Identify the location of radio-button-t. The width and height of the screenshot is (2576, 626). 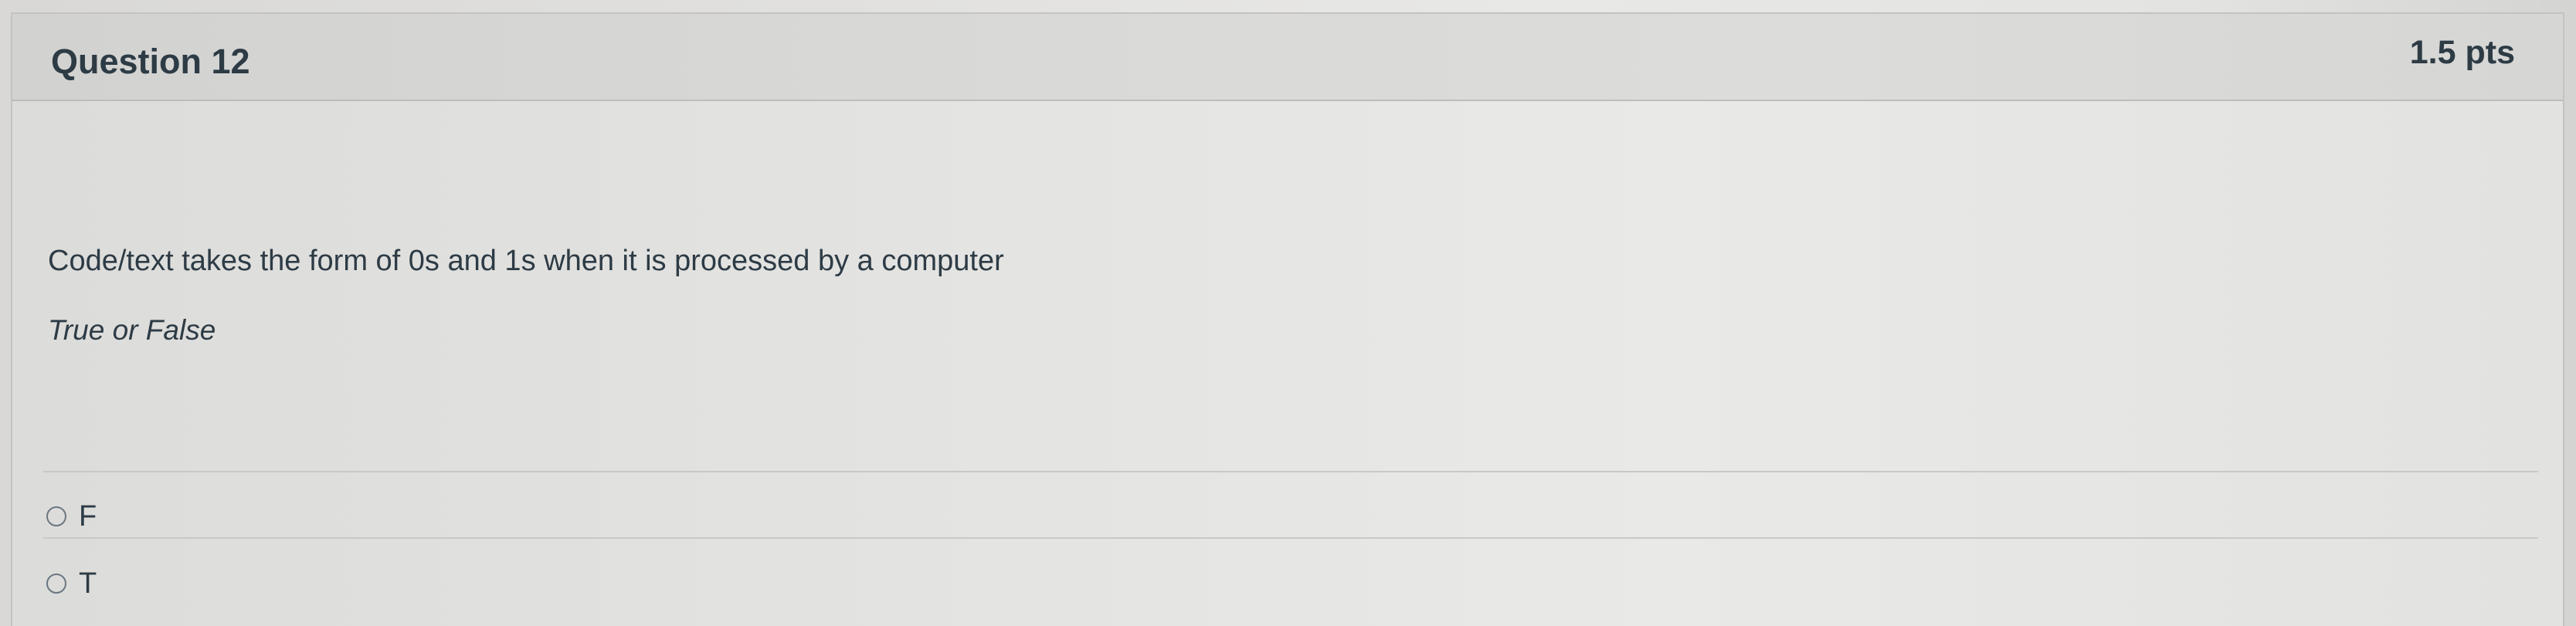
(56, 584).